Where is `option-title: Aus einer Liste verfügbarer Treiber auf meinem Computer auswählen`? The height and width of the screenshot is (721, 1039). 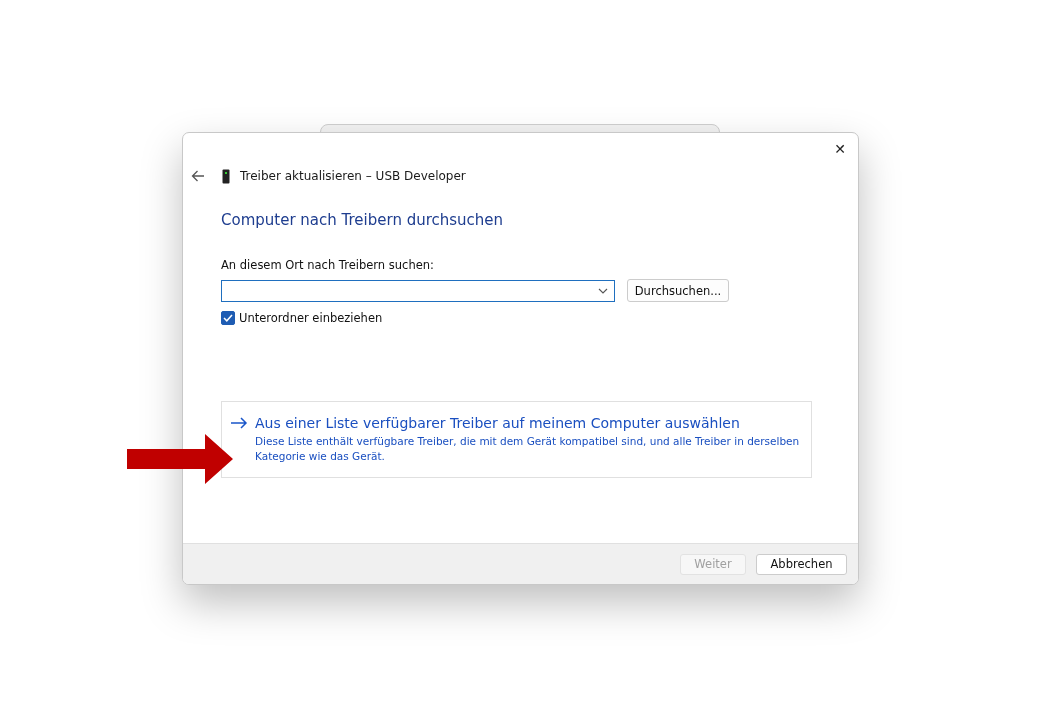
option-title: Aus einer Liste verfügbarer Treiber auf meinem Computer auswählen is located at coordinates (497, 423).